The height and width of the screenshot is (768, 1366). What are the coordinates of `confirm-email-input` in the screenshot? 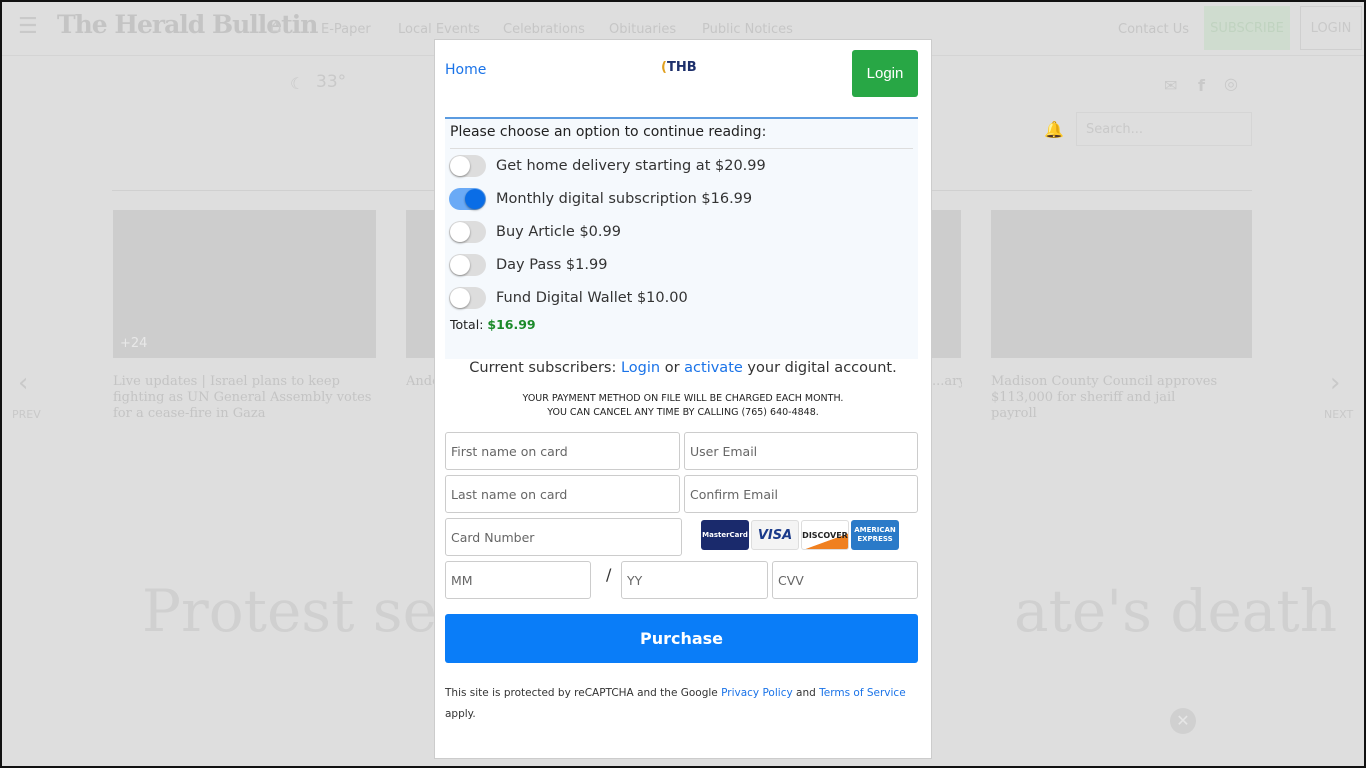 It's located at (801, 494).